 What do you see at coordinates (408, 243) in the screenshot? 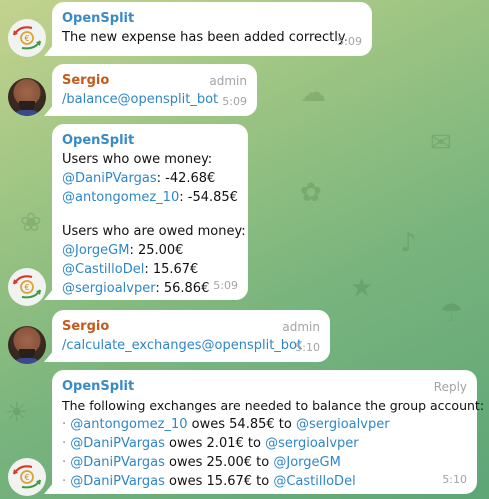
I see `doodle-pattern-icon: ♪` at bounding box center [408, 243].